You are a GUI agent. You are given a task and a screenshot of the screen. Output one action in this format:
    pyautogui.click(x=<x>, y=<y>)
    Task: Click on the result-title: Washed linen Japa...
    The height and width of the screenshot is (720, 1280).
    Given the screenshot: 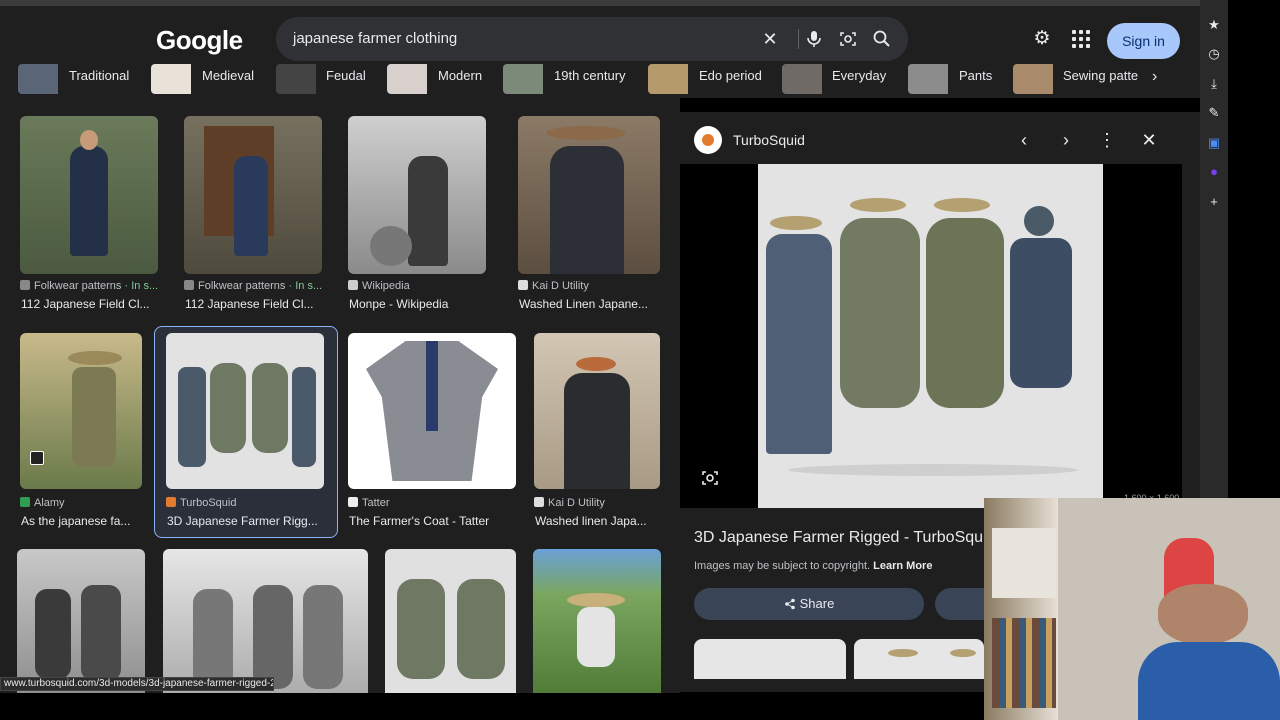 What is the action you would take?
    pyautogui.click(x=591, y=521)
    